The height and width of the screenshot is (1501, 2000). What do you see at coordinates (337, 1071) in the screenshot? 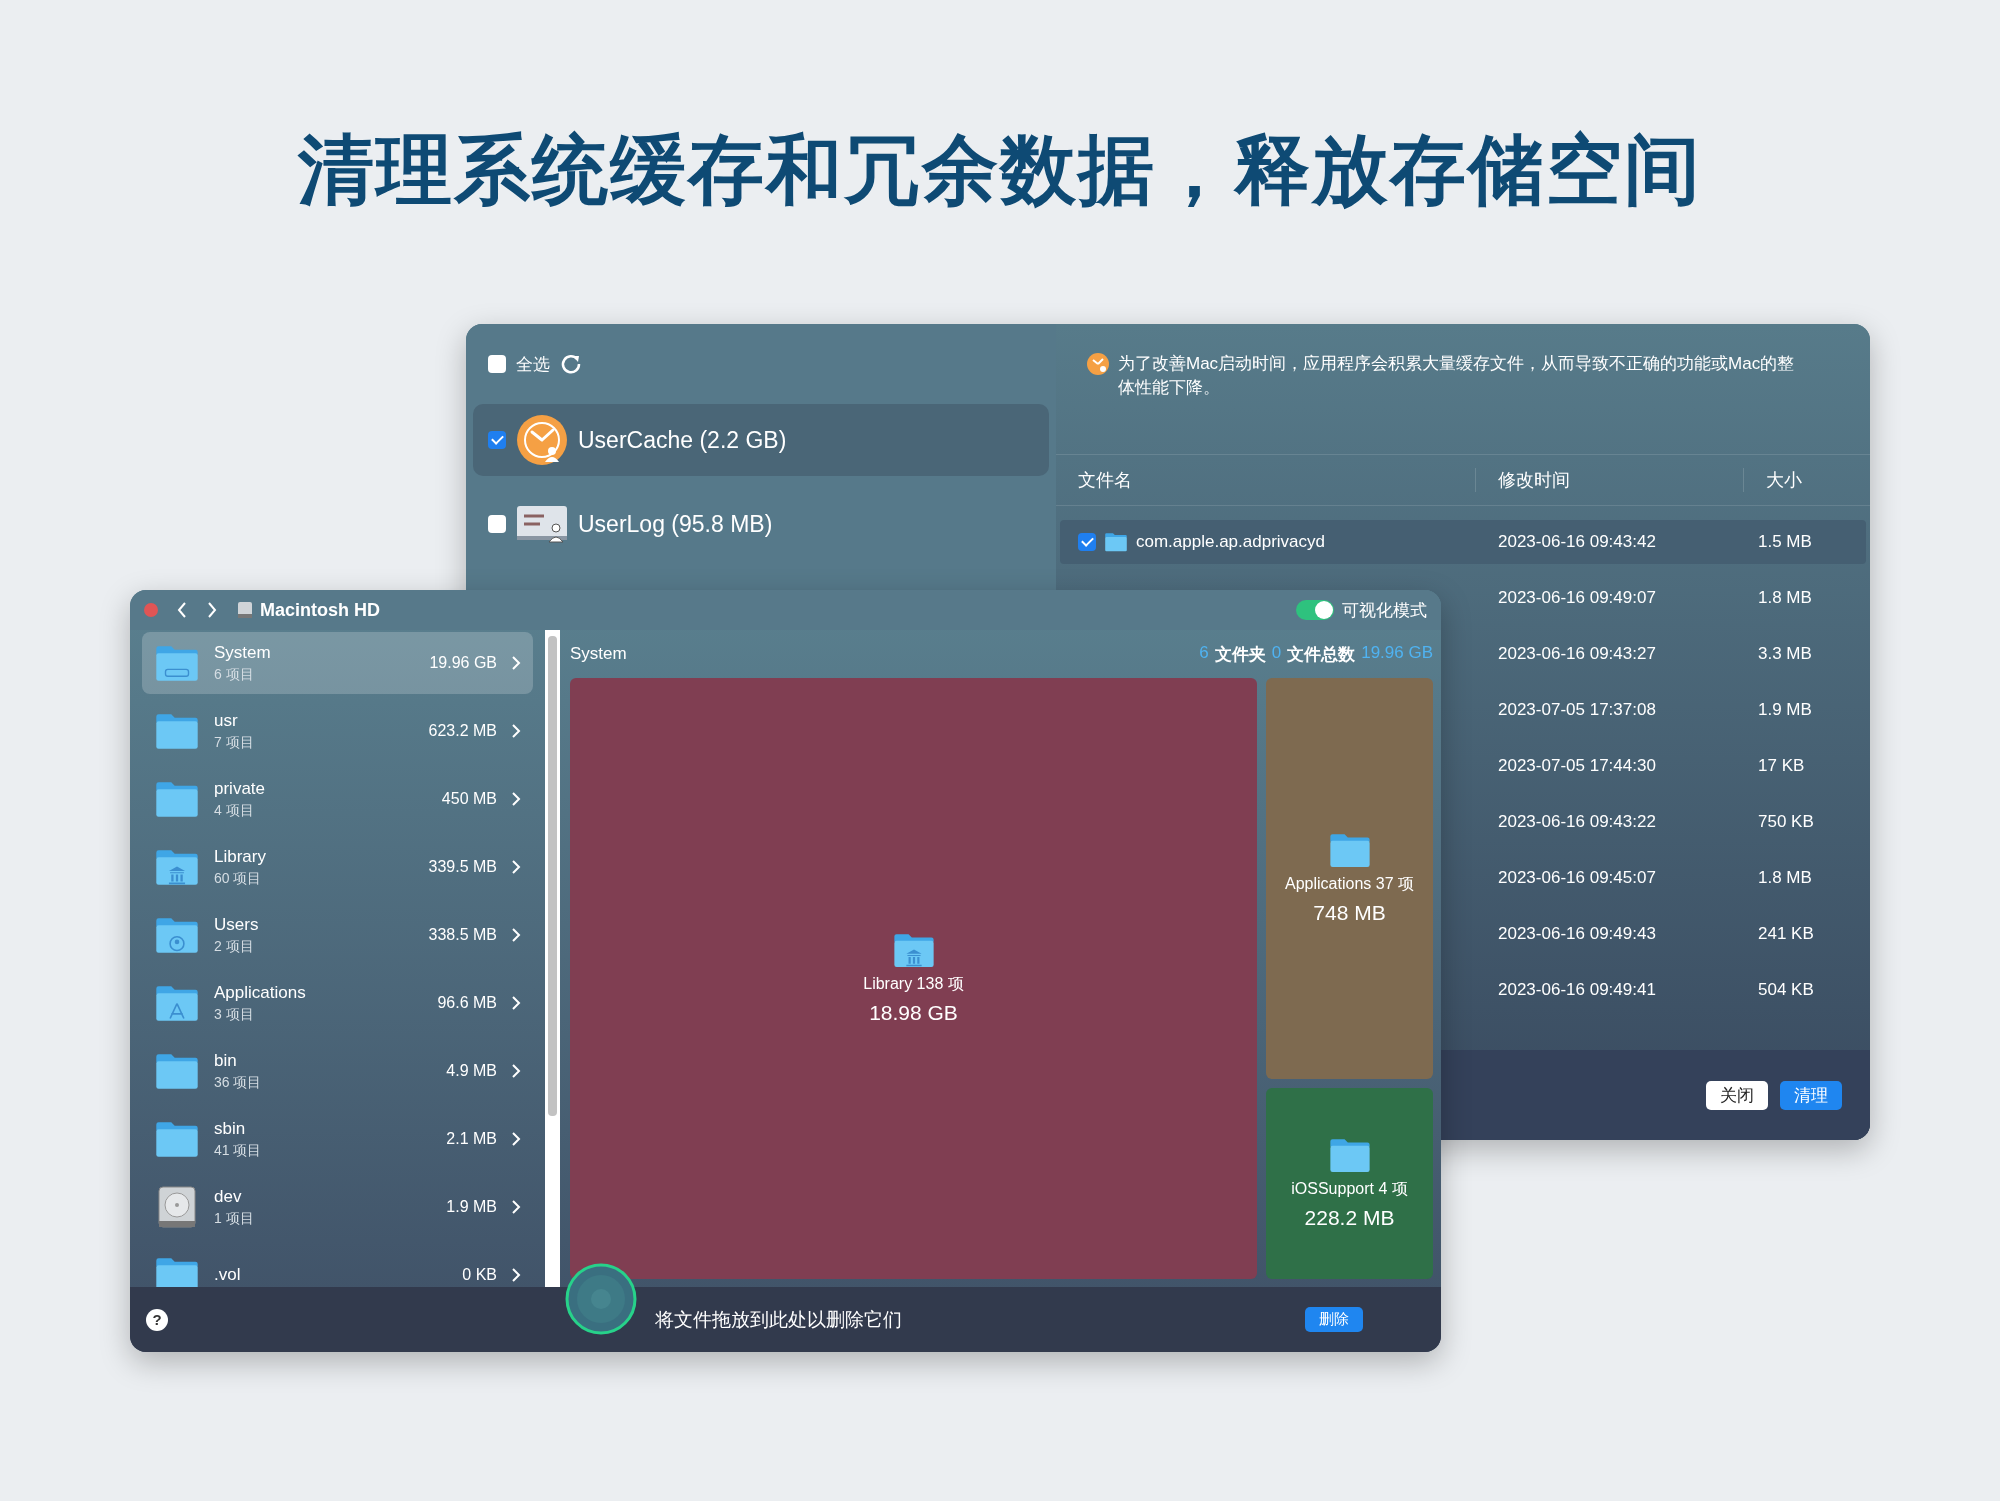
I see `folder-item: bin 36 项目 4.9 MB` at bounding box center [337, 1071].